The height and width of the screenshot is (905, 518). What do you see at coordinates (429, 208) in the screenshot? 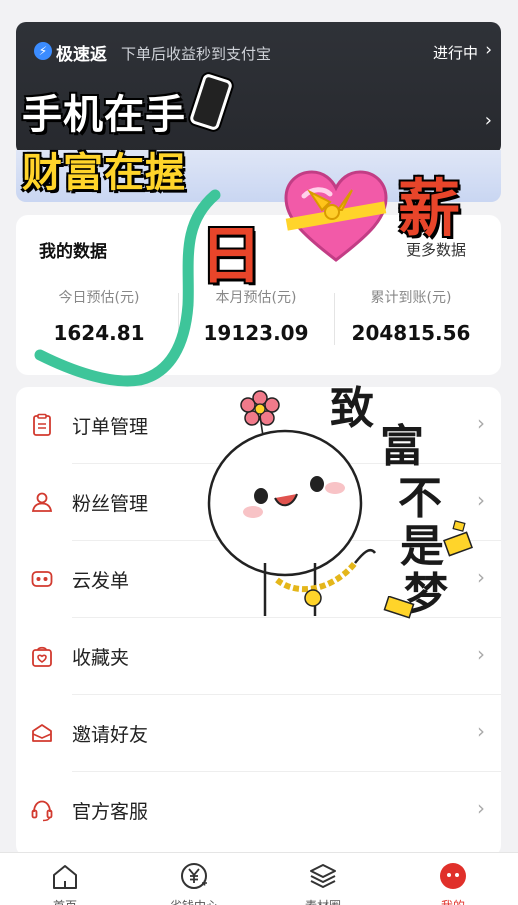
I see `sticker-char-xin: 薪` at bounding box center [429, 208].